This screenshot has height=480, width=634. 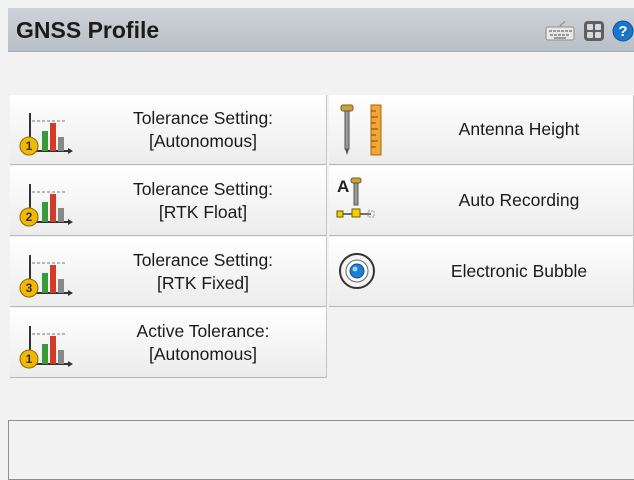 What do you see at coordinates (203, 200) in the screenshot?
I see `tile-label: Tolerance Setting: [RTK Float]` at bounding box center [203, 200].